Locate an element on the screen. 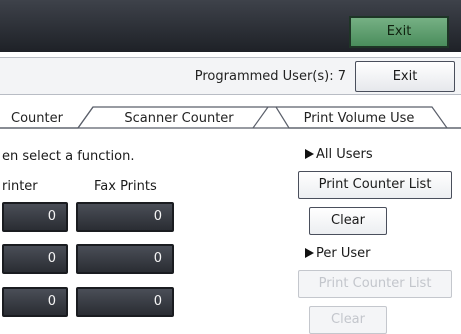 Image resolution: width=461 pixels, height=334 pixels. all-users-label: All Users is located at coordinates (344, 154).